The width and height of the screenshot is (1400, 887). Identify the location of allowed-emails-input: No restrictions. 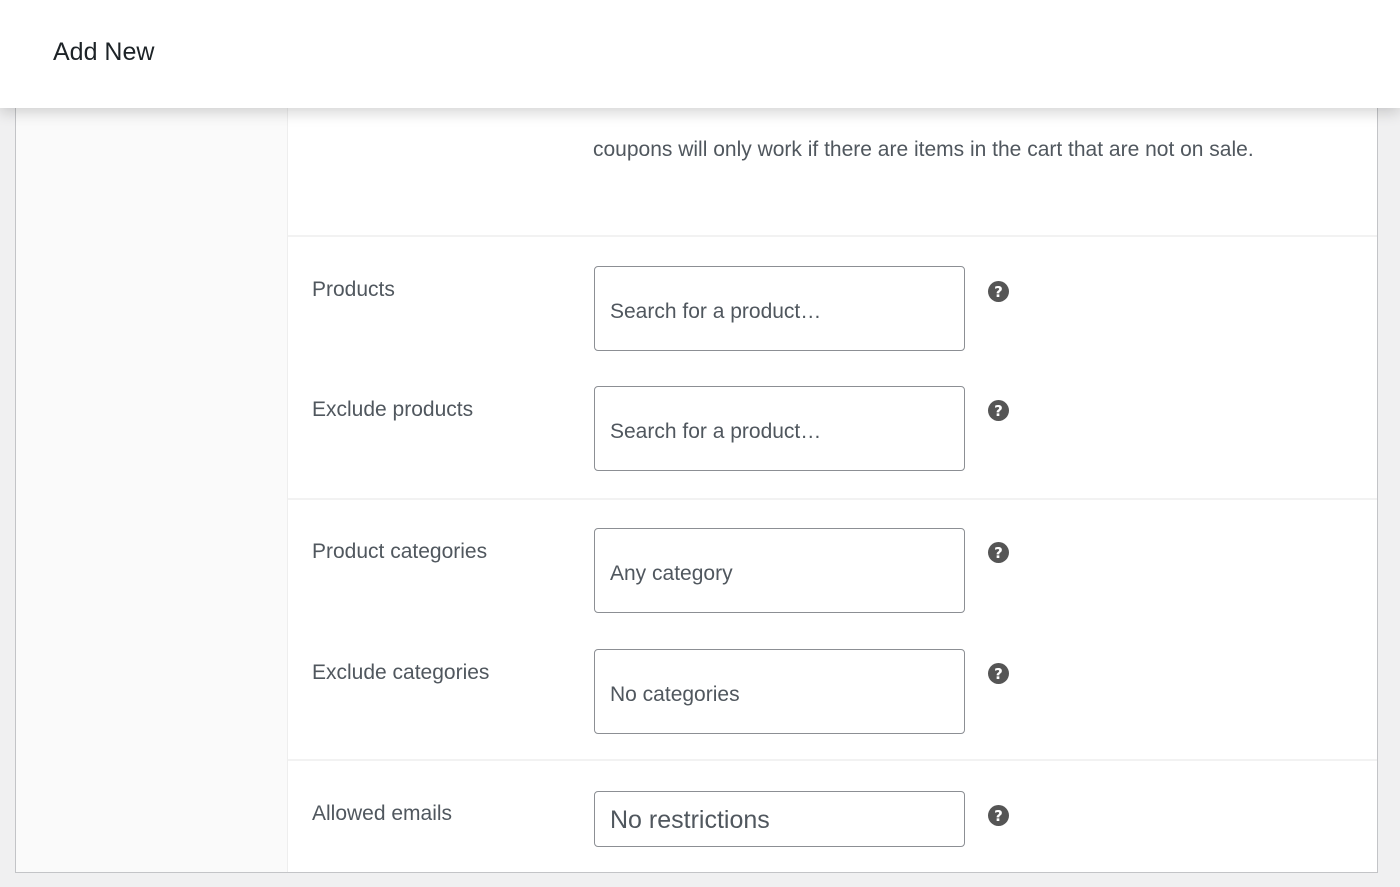
(779, 819).